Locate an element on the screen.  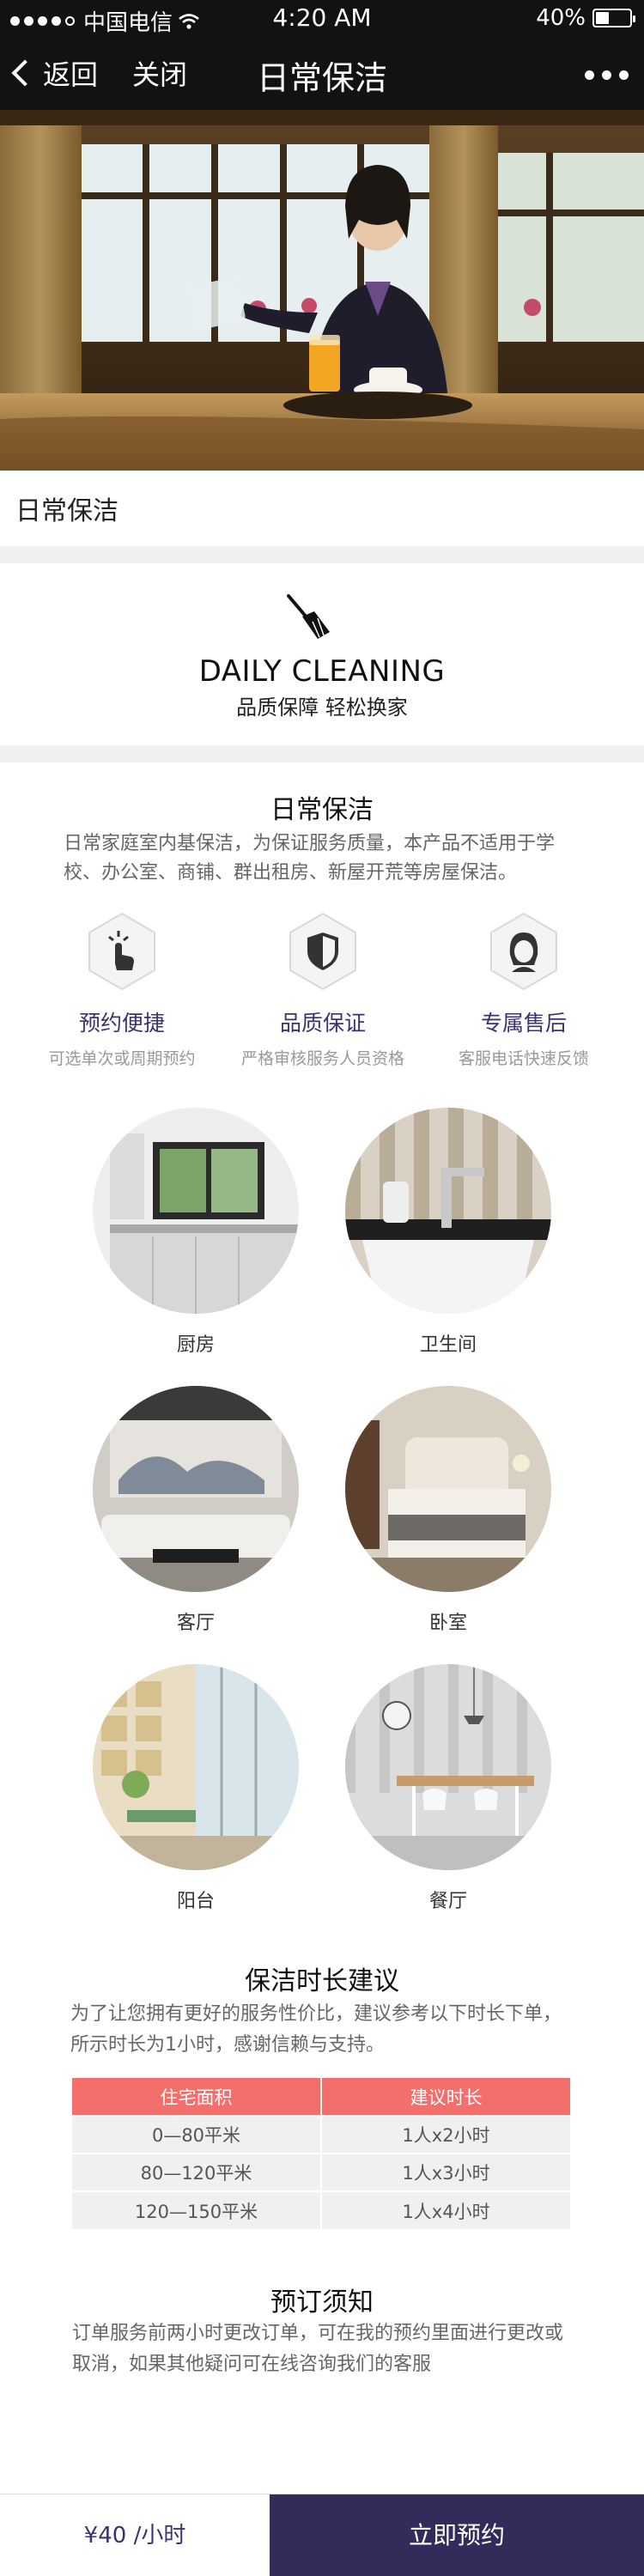
table-header-row: 住宅面积 建议时长 is located at coordinates (321, 2097).